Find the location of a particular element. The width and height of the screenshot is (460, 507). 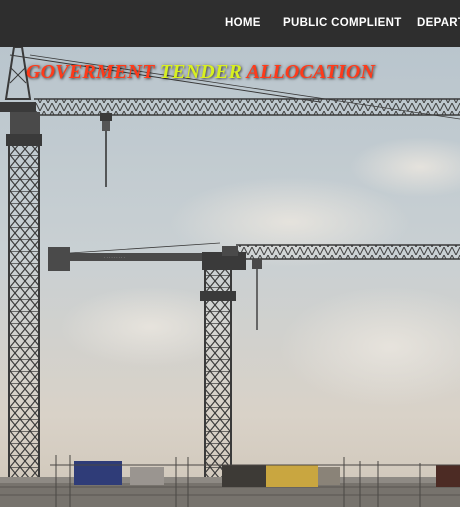

hero-title: GOVERMENT TENDER ALLOCATION is located at coordinates (200, 72).